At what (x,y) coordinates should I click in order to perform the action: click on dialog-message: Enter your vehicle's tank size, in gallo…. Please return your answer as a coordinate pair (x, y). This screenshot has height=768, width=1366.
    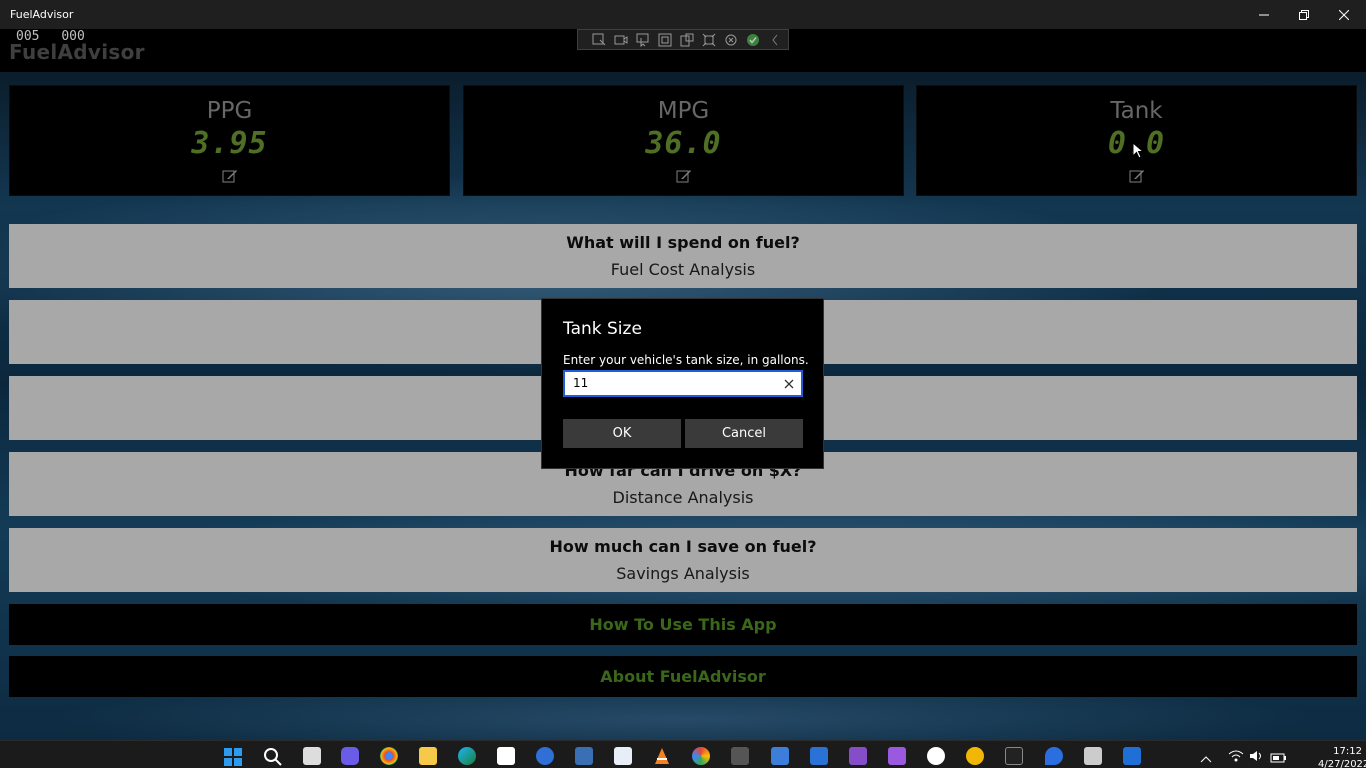
    Looking at the image, I should click on (686, 360).